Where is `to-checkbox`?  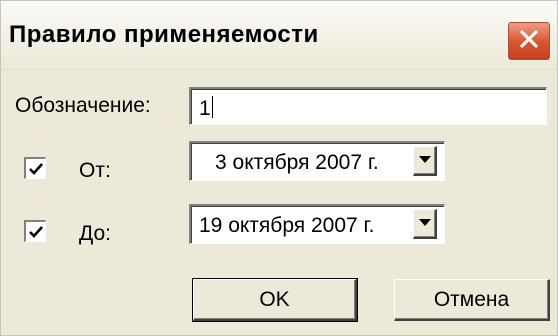
to-checkbox is located at coordinates (35, 231).